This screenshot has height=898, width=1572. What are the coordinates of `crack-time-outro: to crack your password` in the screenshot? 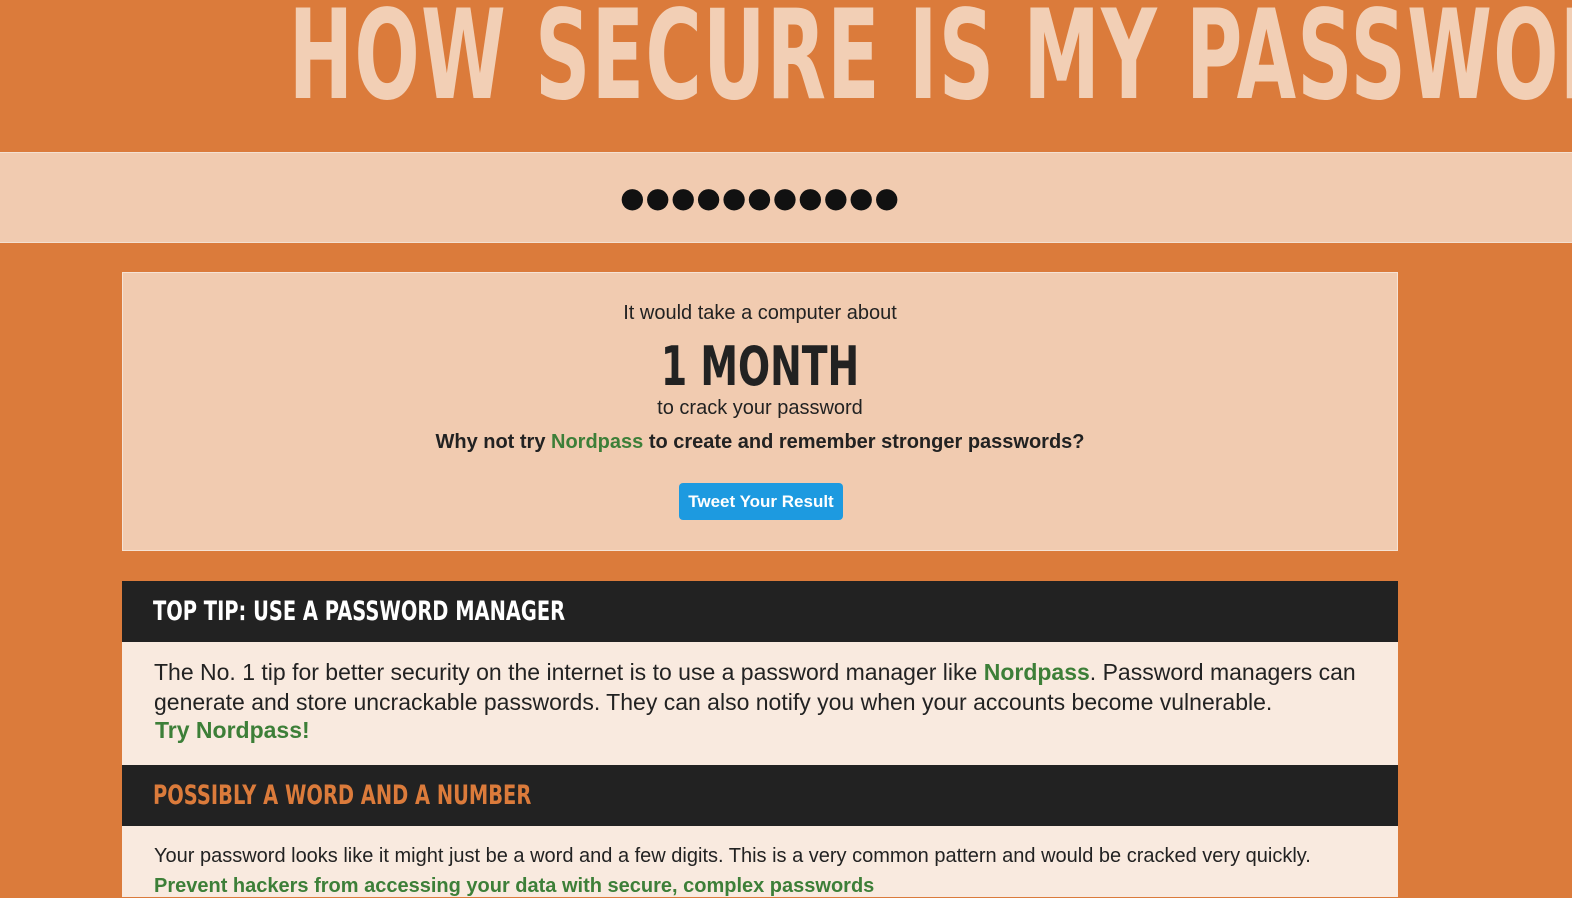 It's located at (760, 408).